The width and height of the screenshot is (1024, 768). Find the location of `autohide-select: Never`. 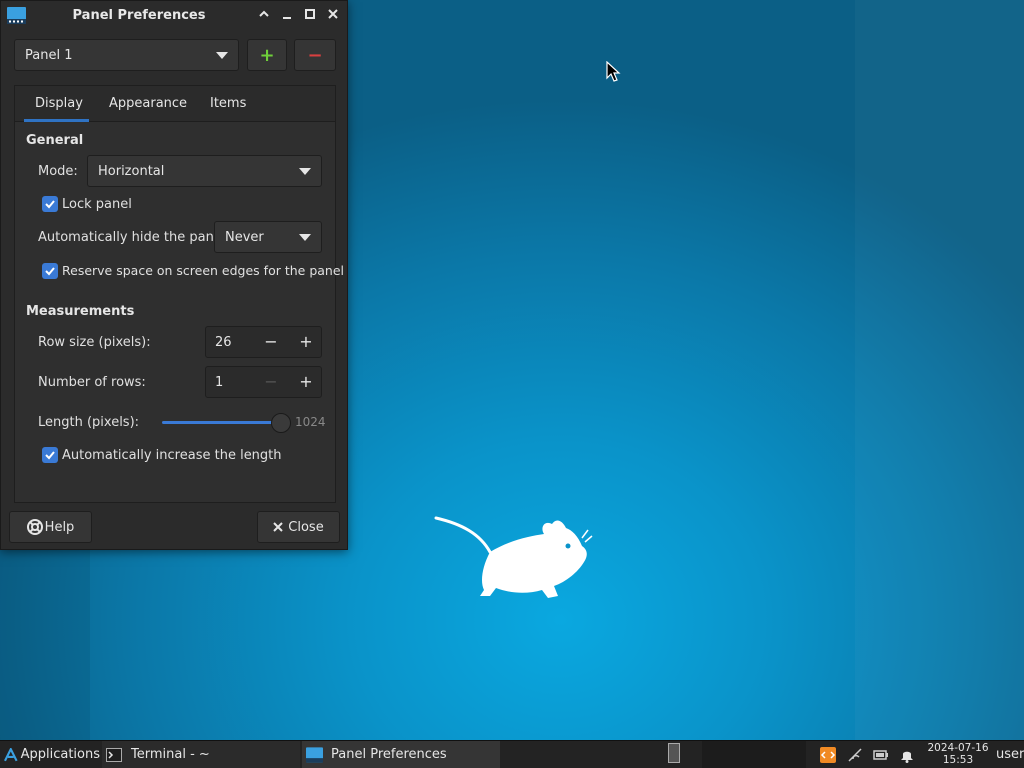

autohide-select: Never is located at coordinates (268, 237).